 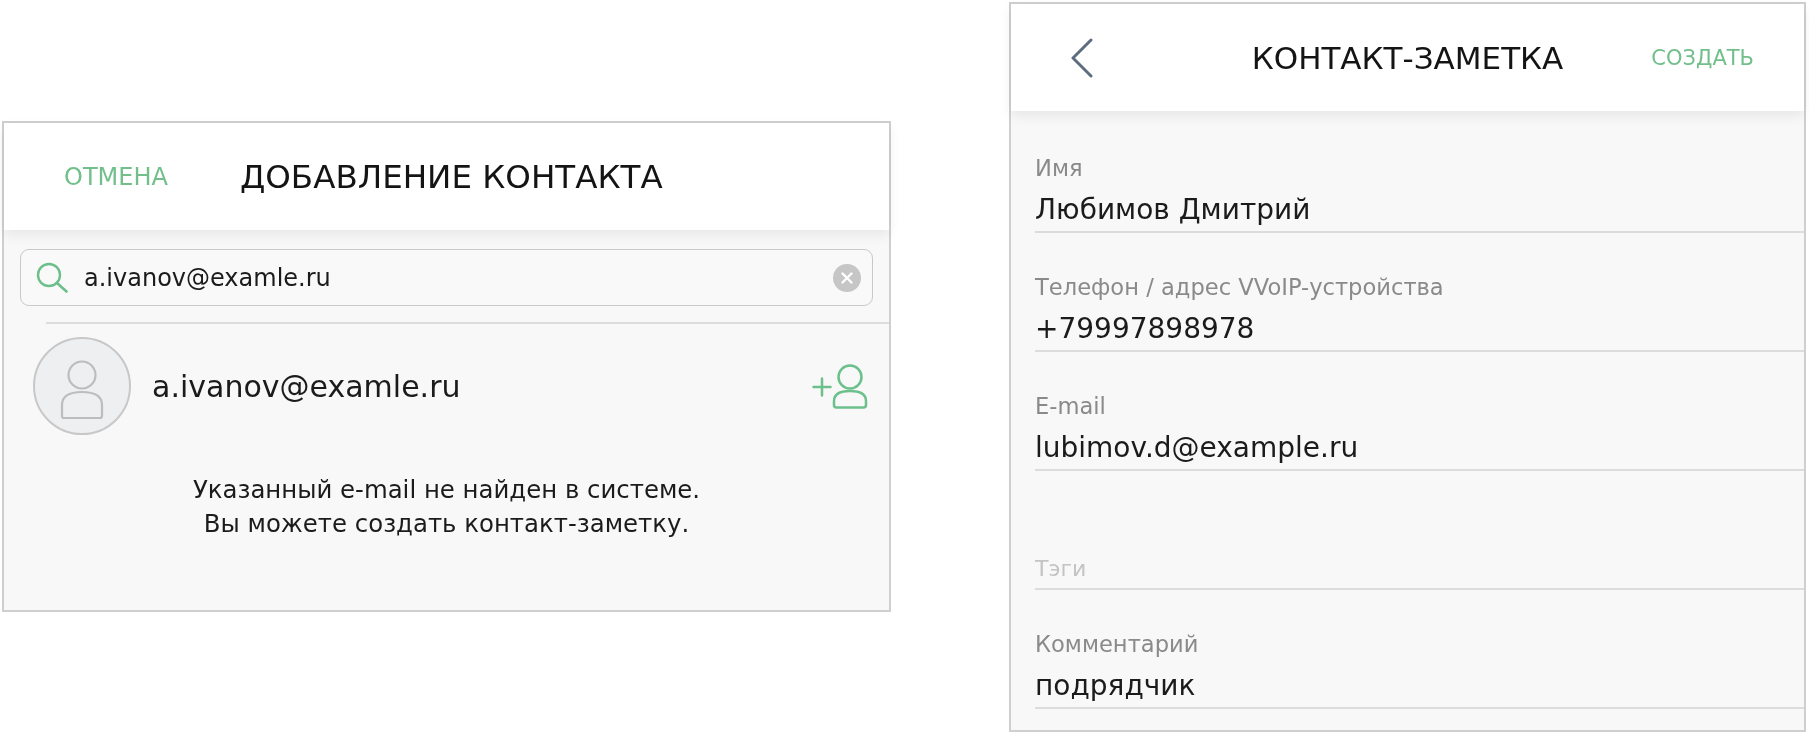 I want to click on field-label: Имя, so click(x=1059, y=168).